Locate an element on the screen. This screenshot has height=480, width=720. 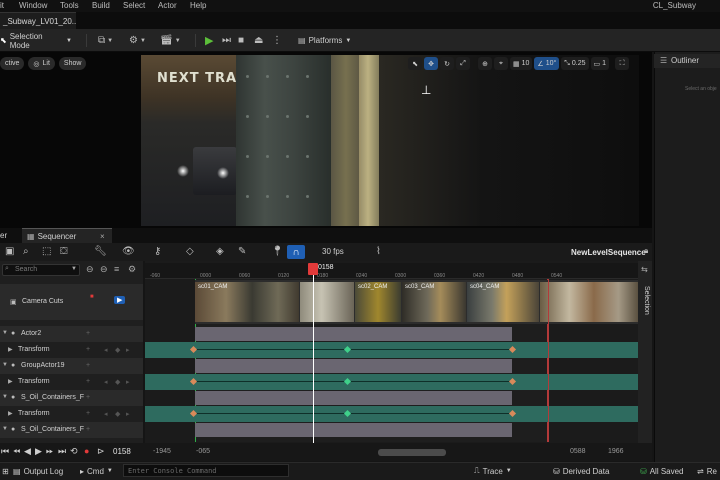
cmd-dropdown: ▸ Cmd ▼ is located at coordinates (96, 471).